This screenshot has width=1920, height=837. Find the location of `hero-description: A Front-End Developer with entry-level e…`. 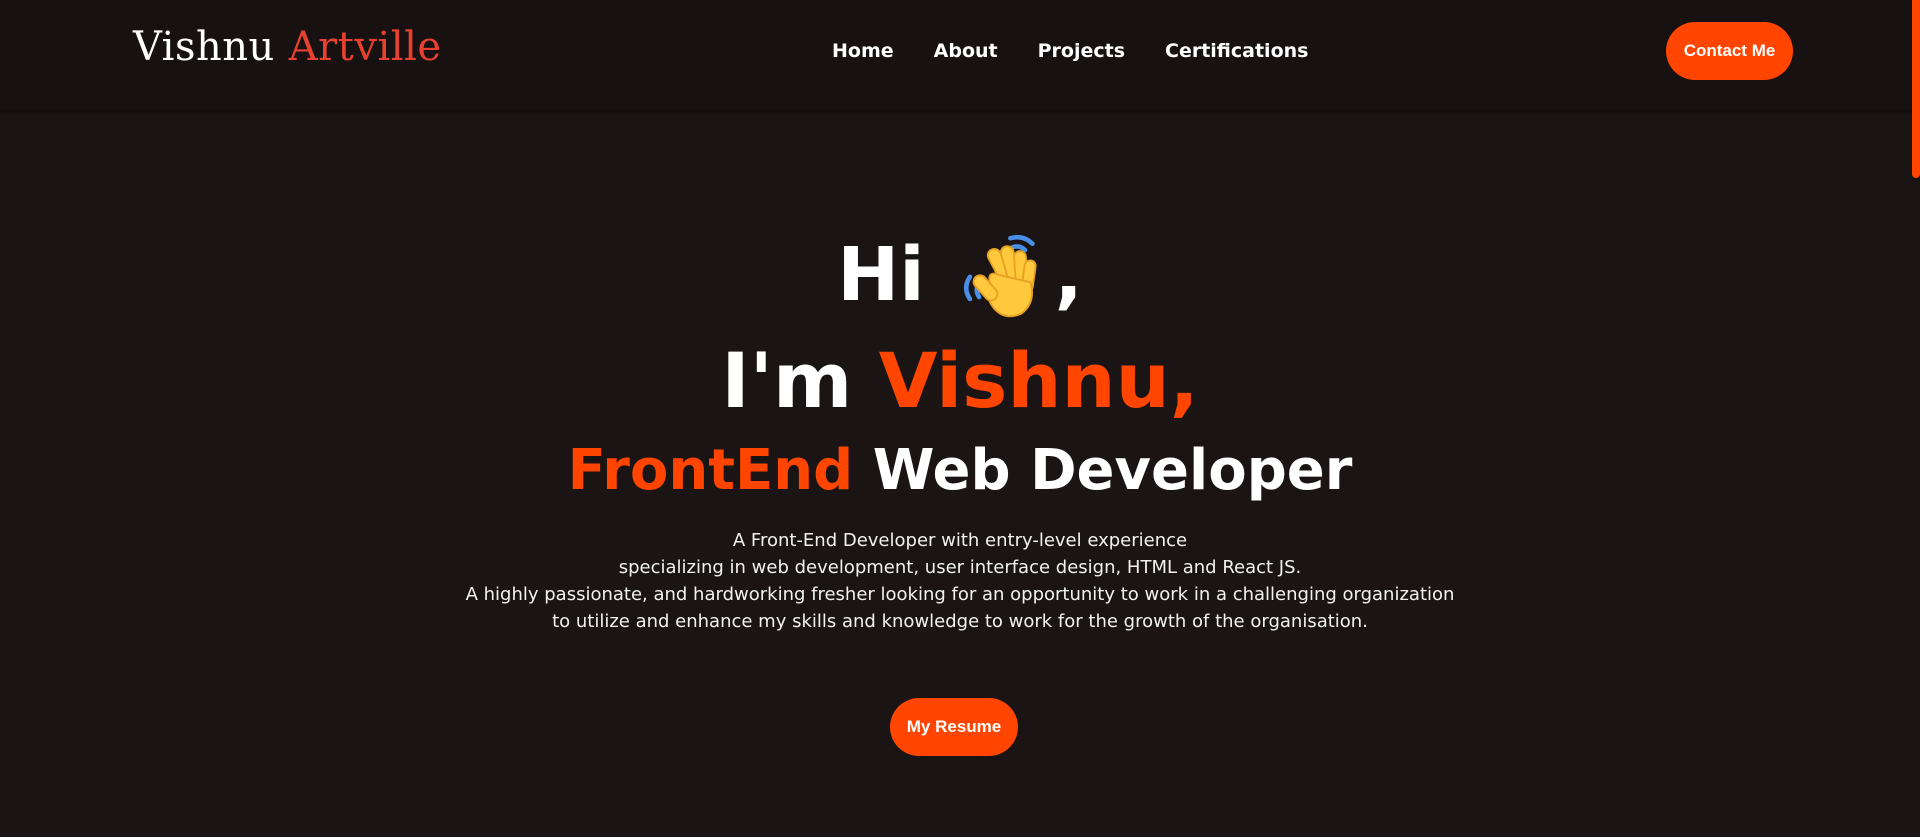

hero-description: A Front-End Developer with entry-level e… is located at coordinates (960, 581).